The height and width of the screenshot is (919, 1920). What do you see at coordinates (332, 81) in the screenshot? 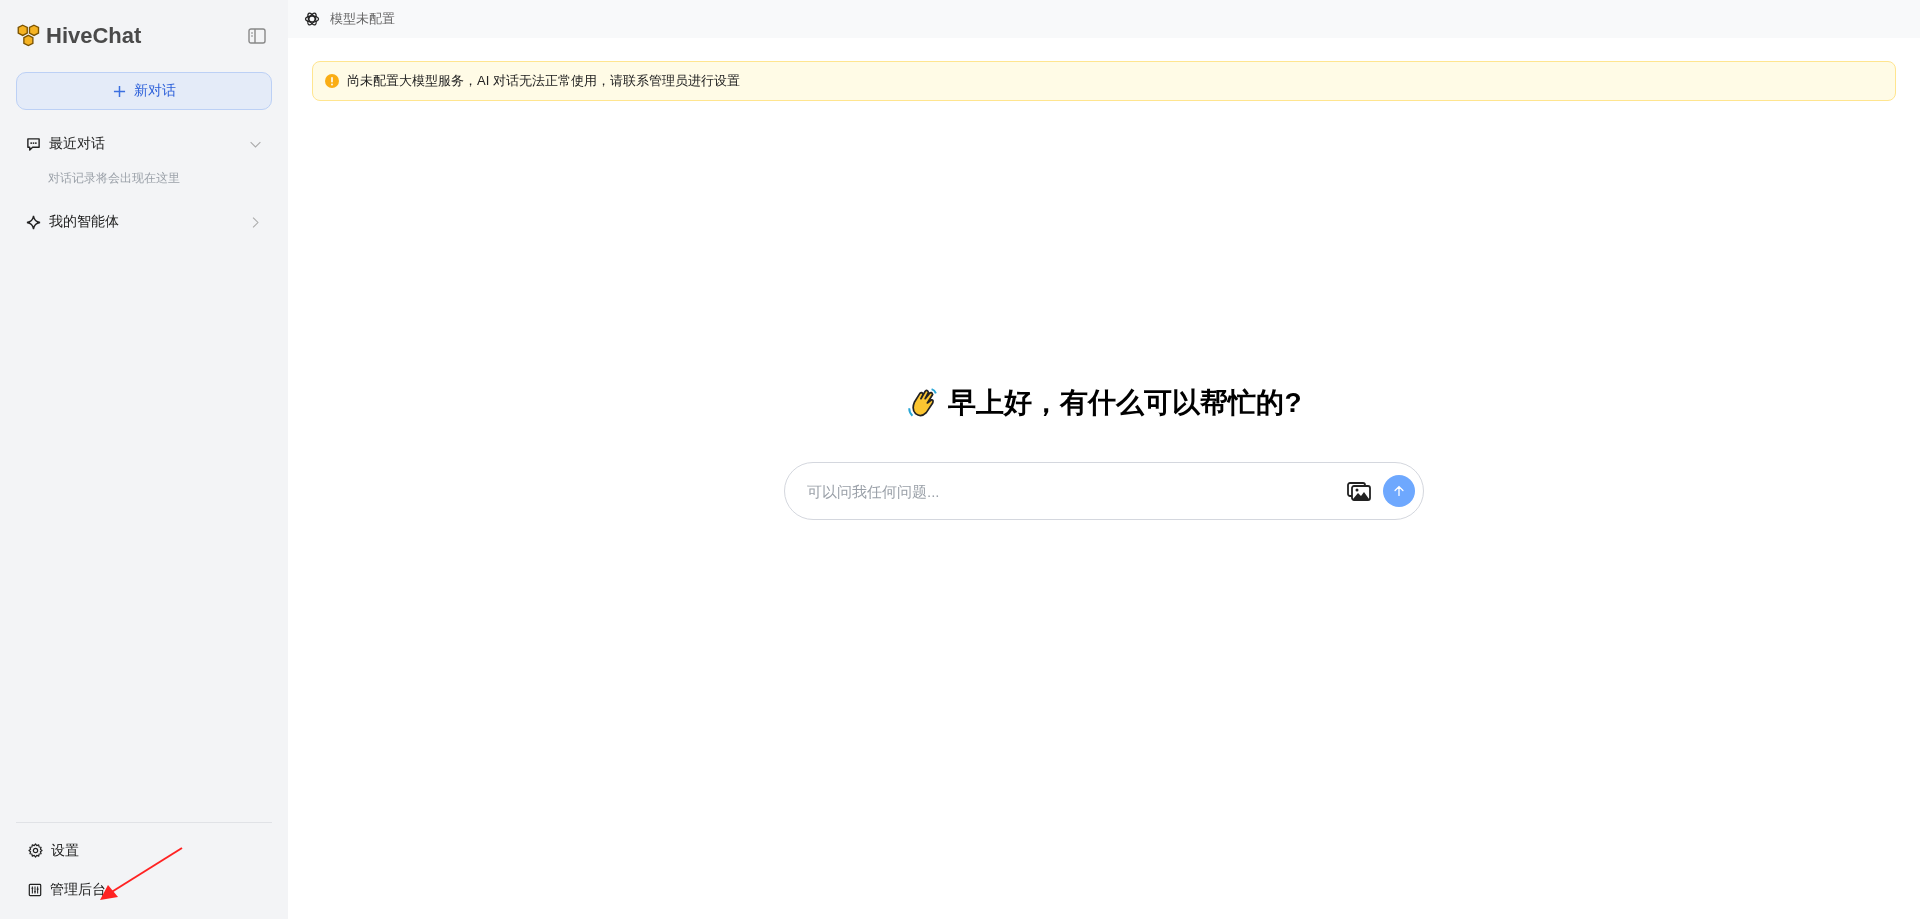
I see `warning-icon` at bounding box center [332, 81].